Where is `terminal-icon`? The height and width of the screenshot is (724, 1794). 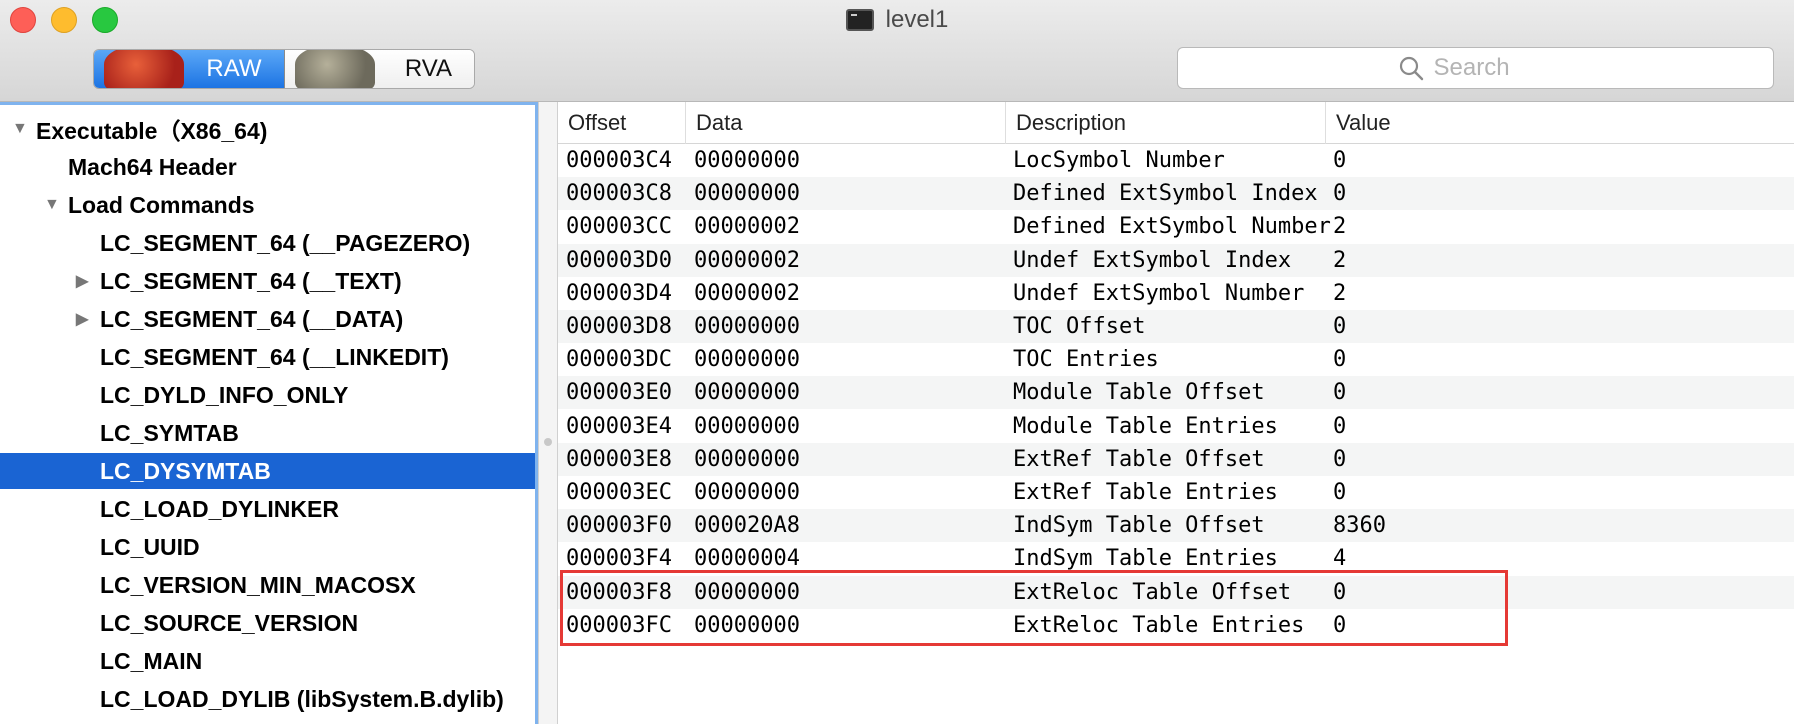
terminal-icon is located at coordinates (859, 20).